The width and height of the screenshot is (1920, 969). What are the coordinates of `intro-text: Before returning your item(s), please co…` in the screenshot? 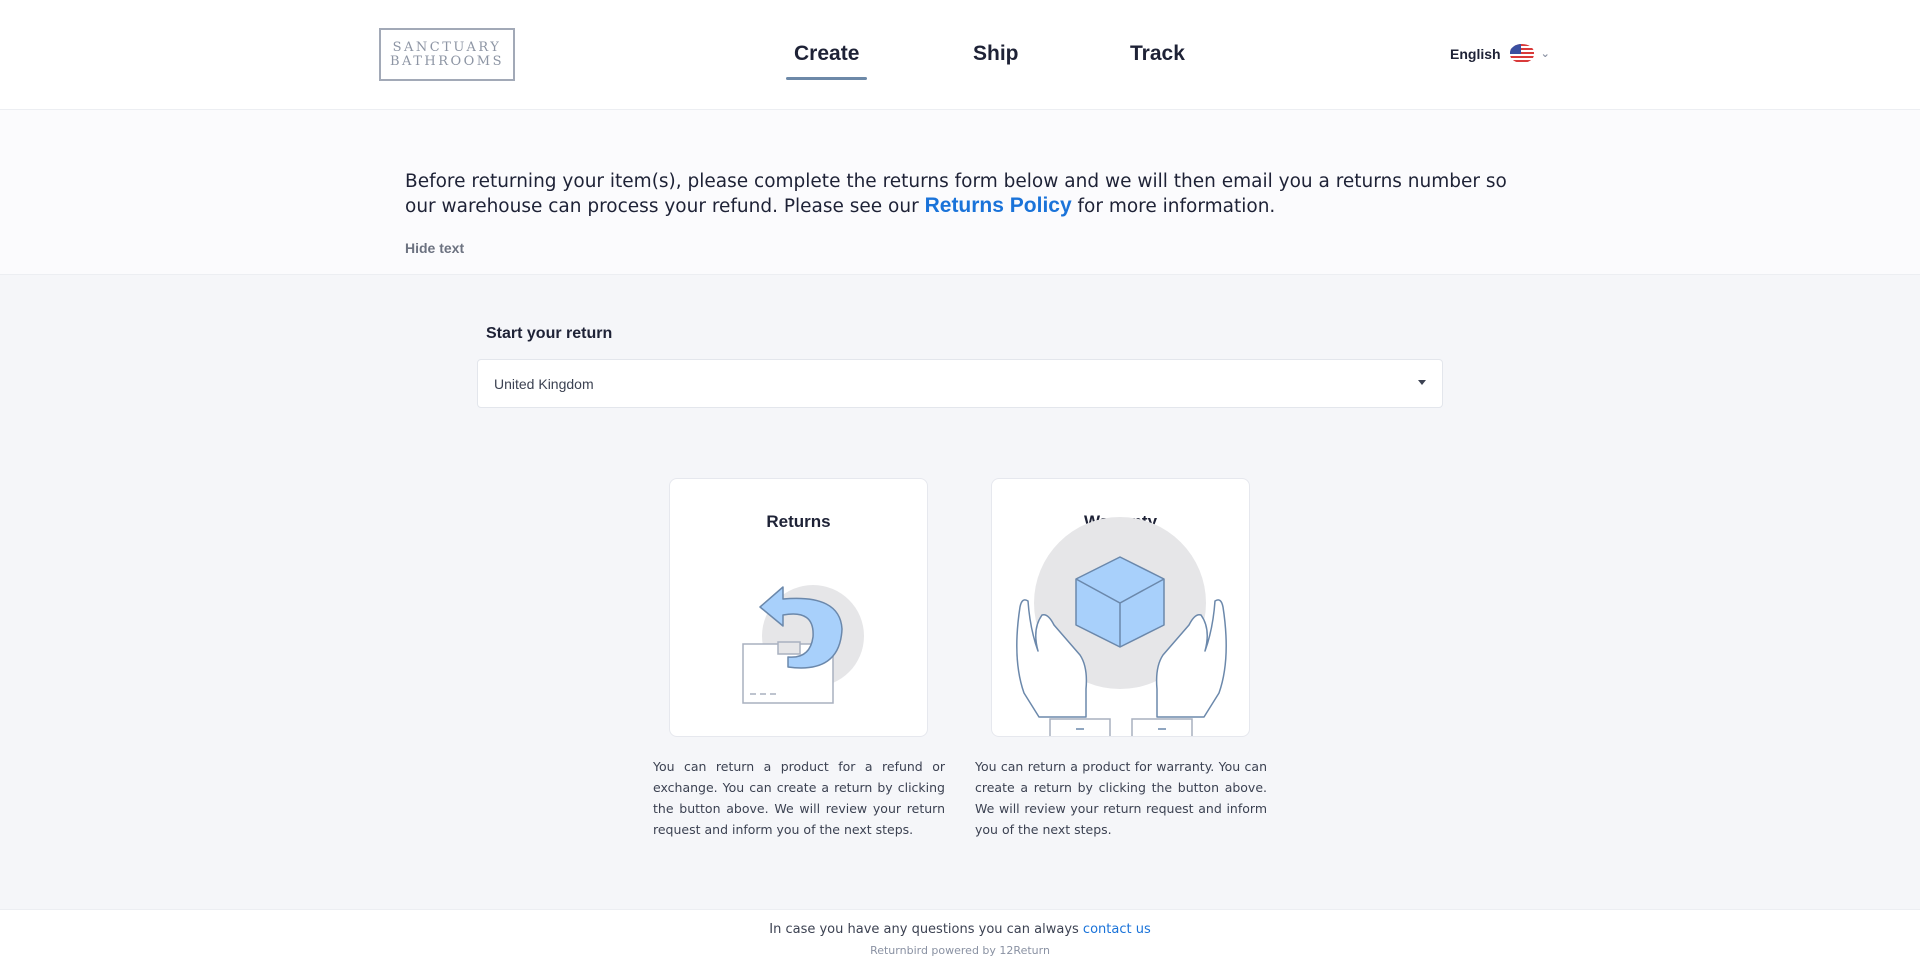 It's located at (960, 194).